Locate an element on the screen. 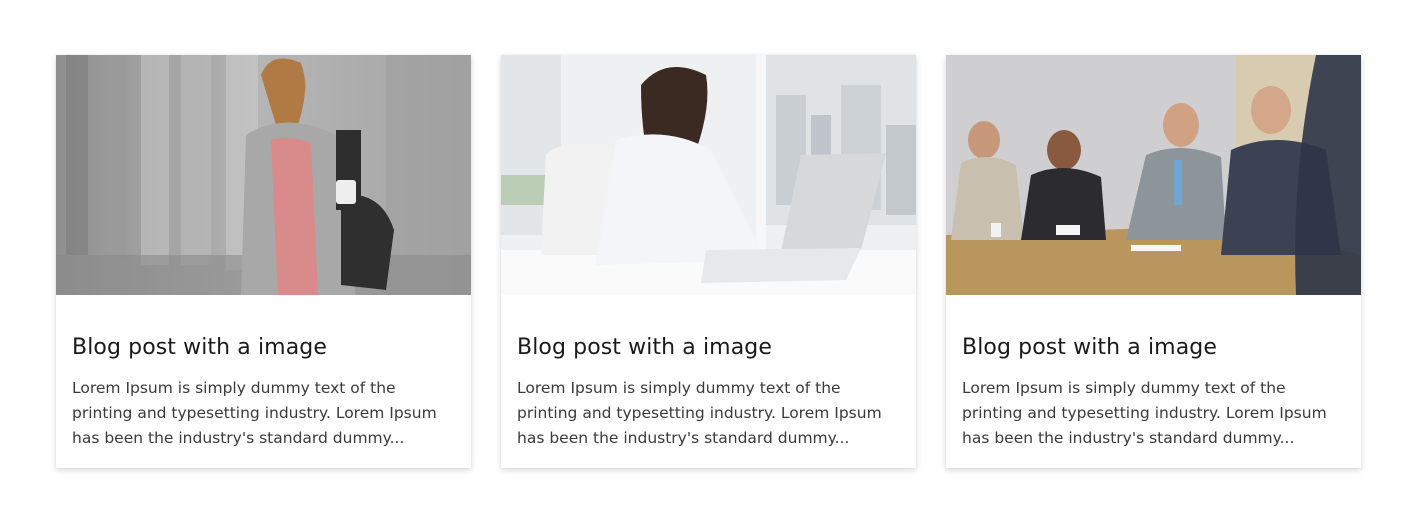 Image resolution: width=1425 pixels, height=527 pixels. woman-at-laptop-photo is located at coordinates (708, 175).